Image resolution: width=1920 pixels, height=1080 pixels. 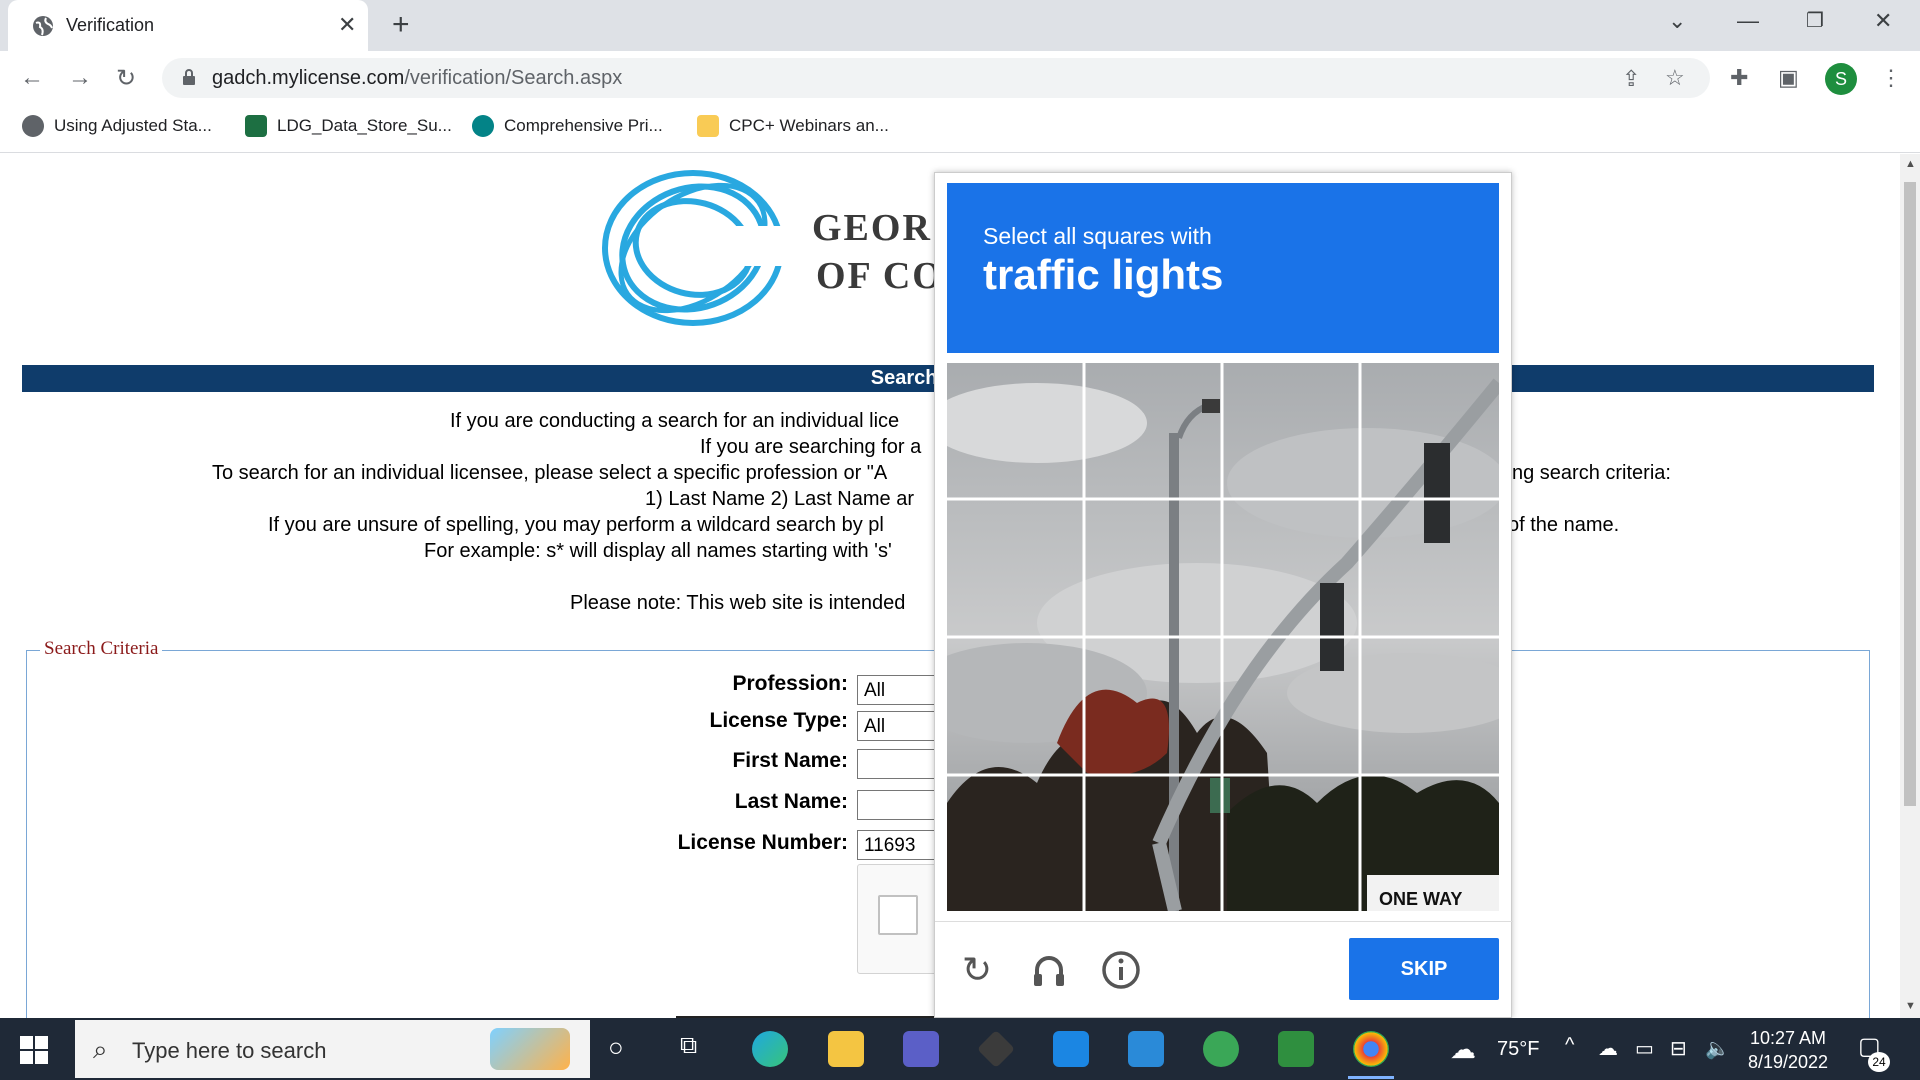 I want to click on active-indicator, so click(x=1371, y=1077).